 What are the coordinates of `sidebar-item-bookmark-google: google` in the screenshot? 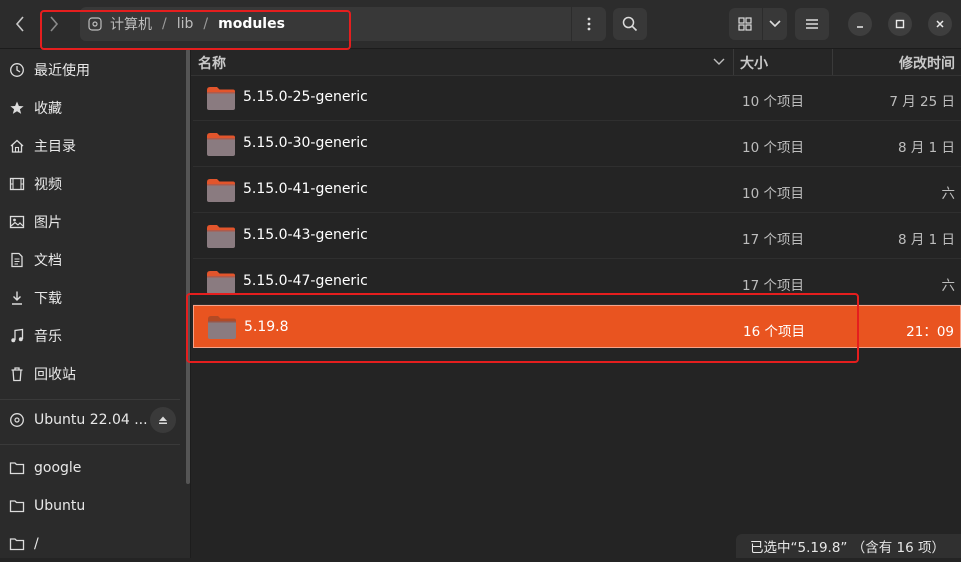 It's located at (90, 468).